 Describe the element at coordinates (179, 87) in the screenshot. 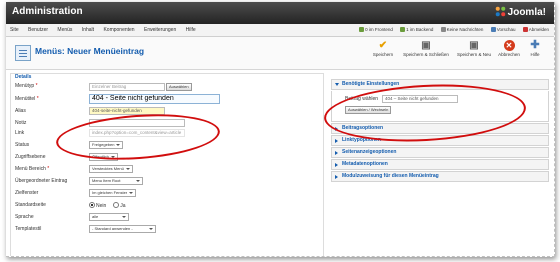

I see `menutyp-select-button: Auswählen` at that location.